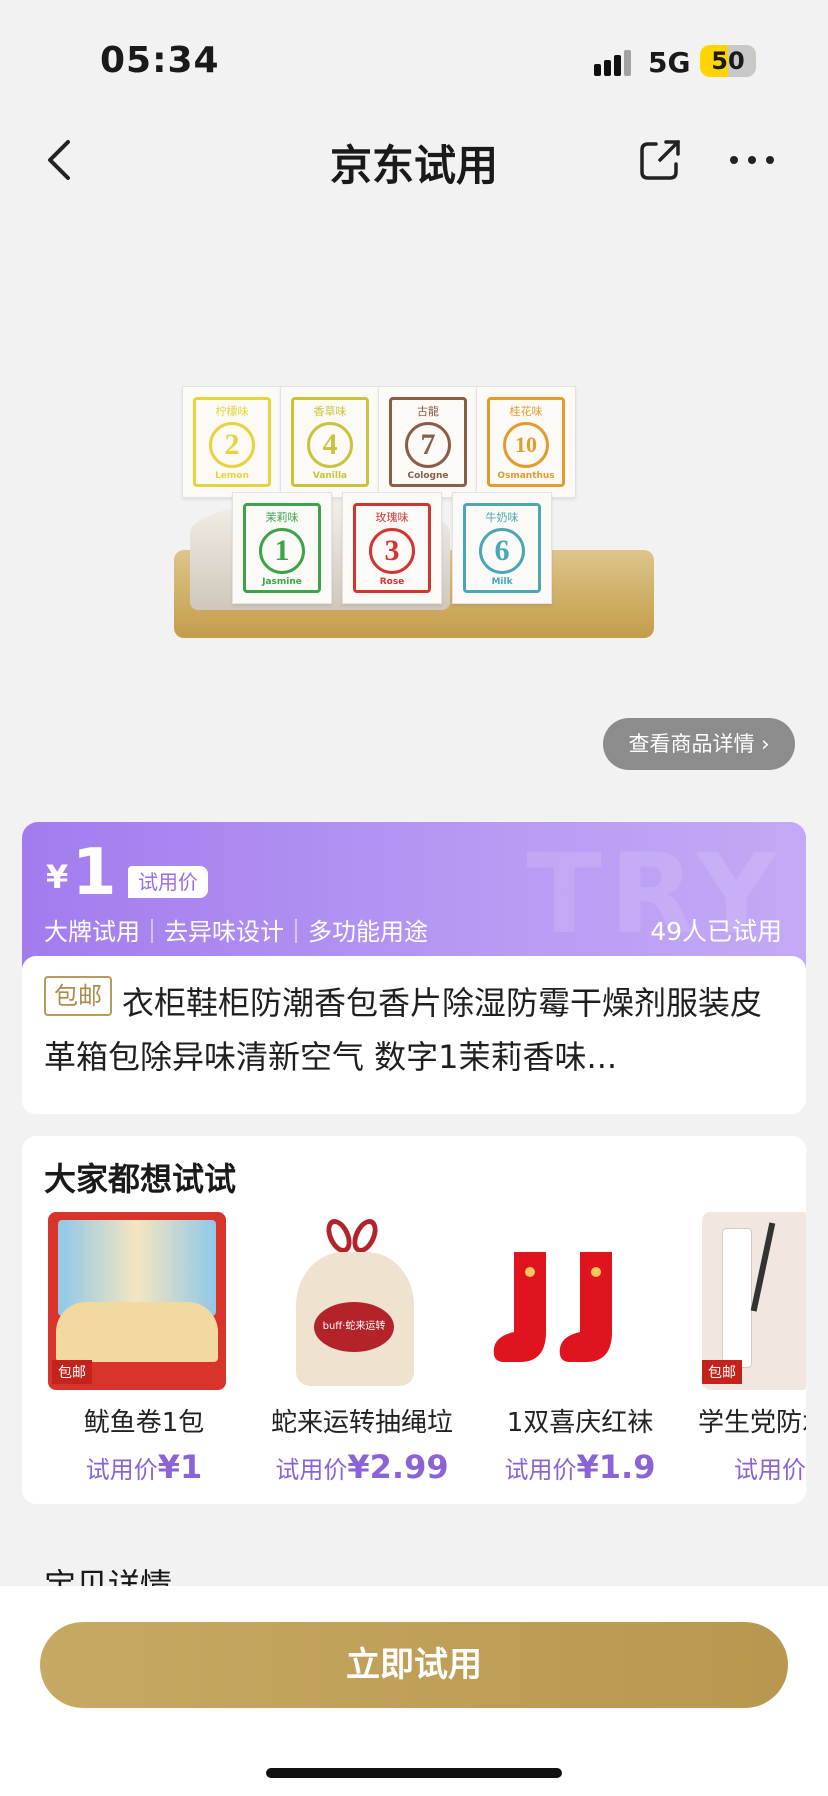 The width and height of the screenshot is (828, 1796). I want to click on trash-bag-image: buff·蛇来运转, so click(355, 1301).